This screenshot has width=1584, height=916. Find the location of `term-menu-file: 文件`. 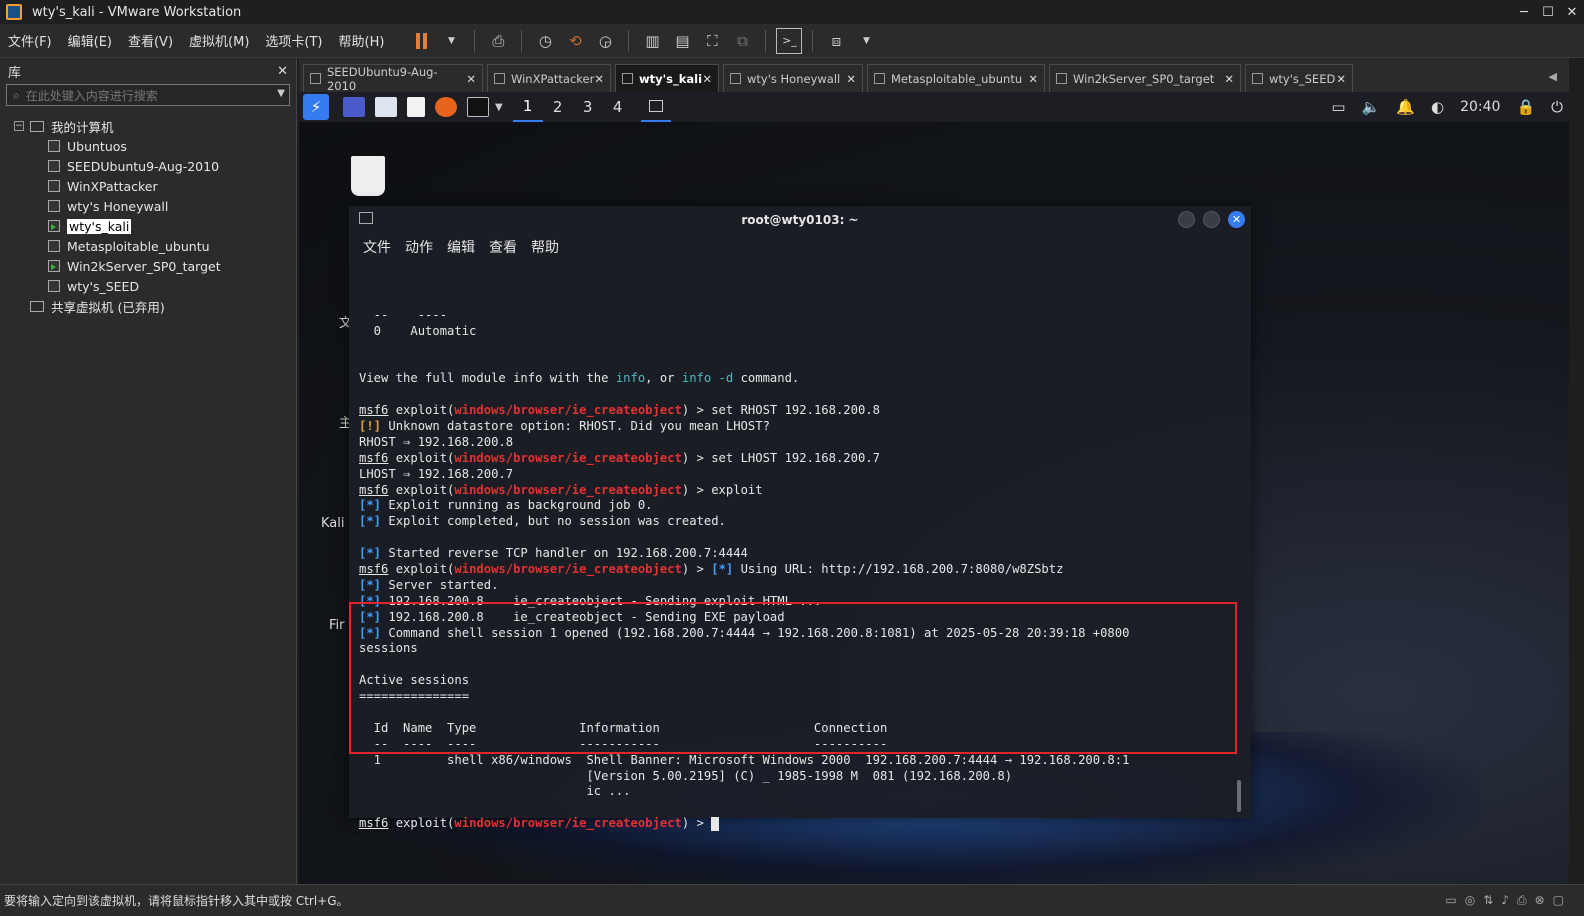

term-menu-file: 文件 is located at coordinates (377, 247).